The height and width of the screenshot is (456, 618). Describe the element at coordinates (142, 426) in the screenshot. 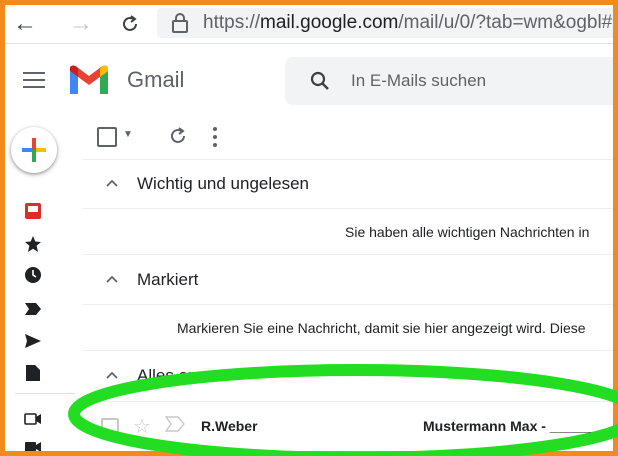

I see `star-outline-icon: ☆` at that location.